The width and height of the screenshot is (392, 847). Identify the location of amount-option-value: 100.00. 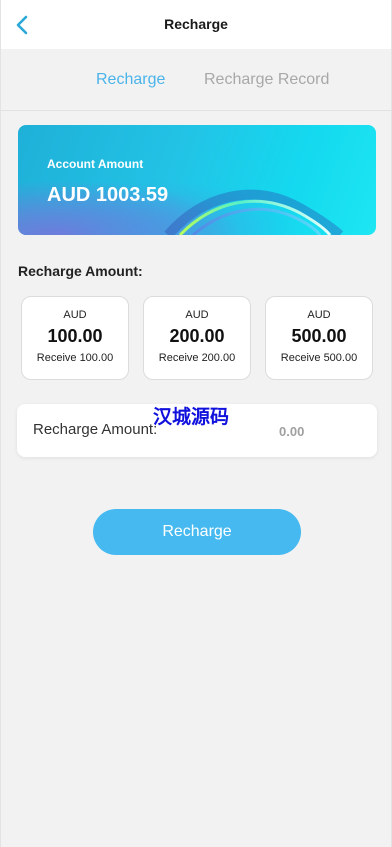
(75, 336).